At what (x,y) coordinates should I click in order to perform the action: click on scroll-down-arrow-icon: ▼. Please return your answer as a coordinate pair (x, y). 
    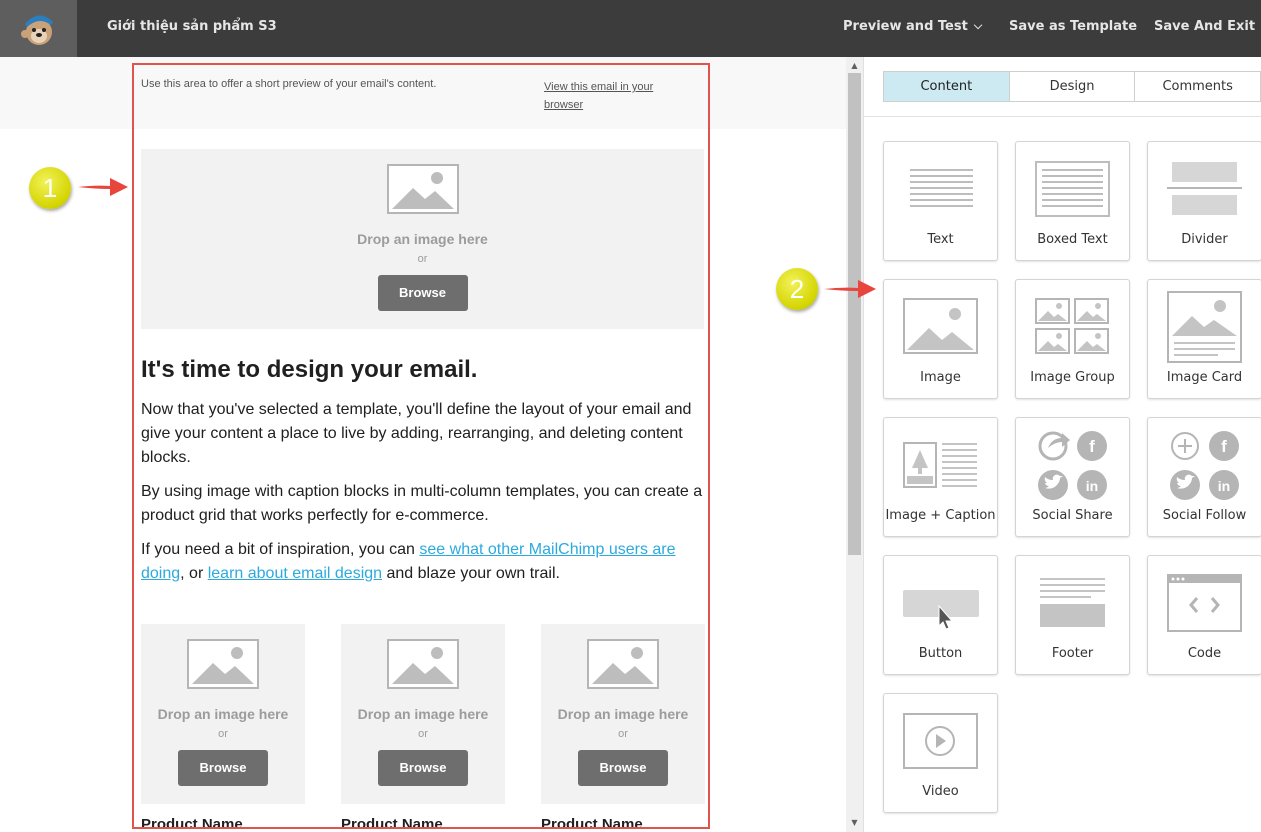
    Looking at the image, I should click on (854, 823).